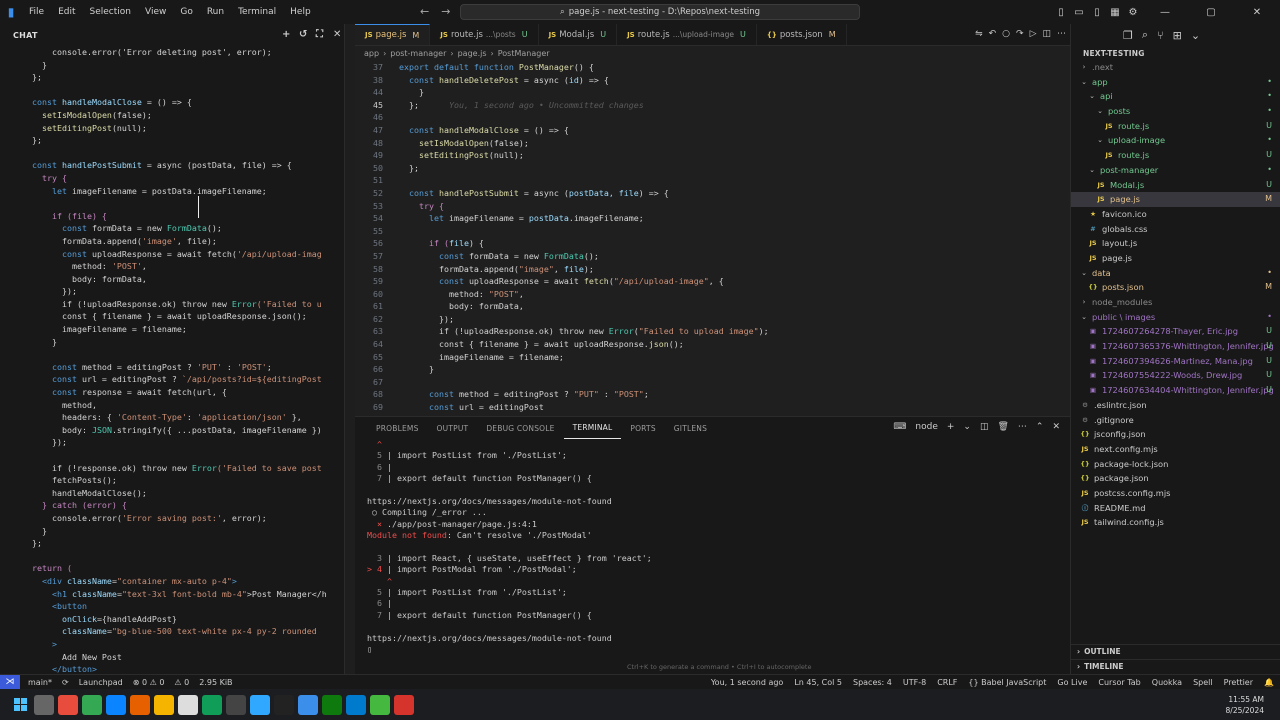 The width and height of the screenshot is (1280, 720). I want to click on photoshop-icon, so click(260, 704).